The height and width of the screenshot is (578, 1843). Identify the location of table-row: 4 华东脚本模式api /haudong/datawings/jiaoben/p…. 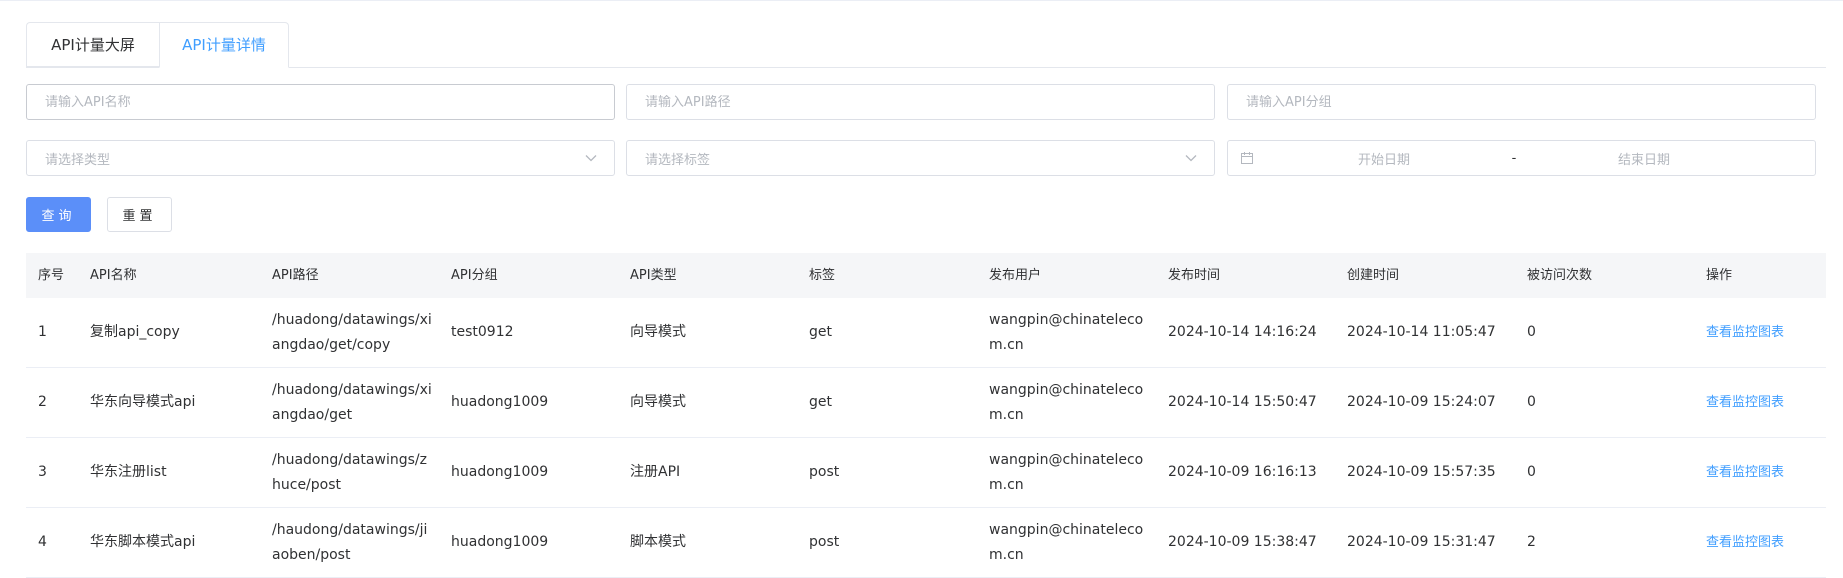
(926, 543).